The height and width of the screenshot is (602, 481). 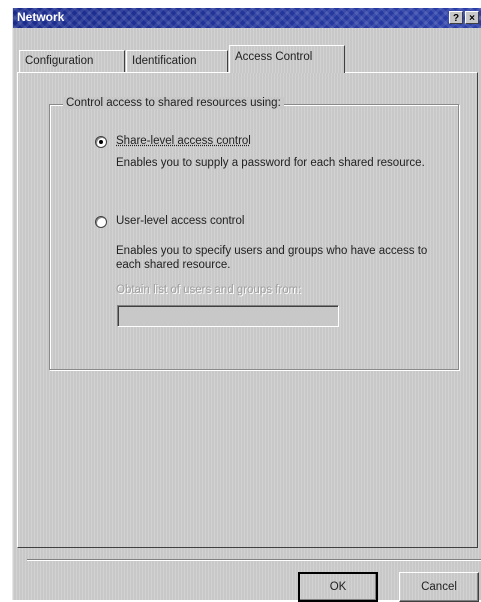 I want to click on help-icon: ?, so click(x=456, y=17).